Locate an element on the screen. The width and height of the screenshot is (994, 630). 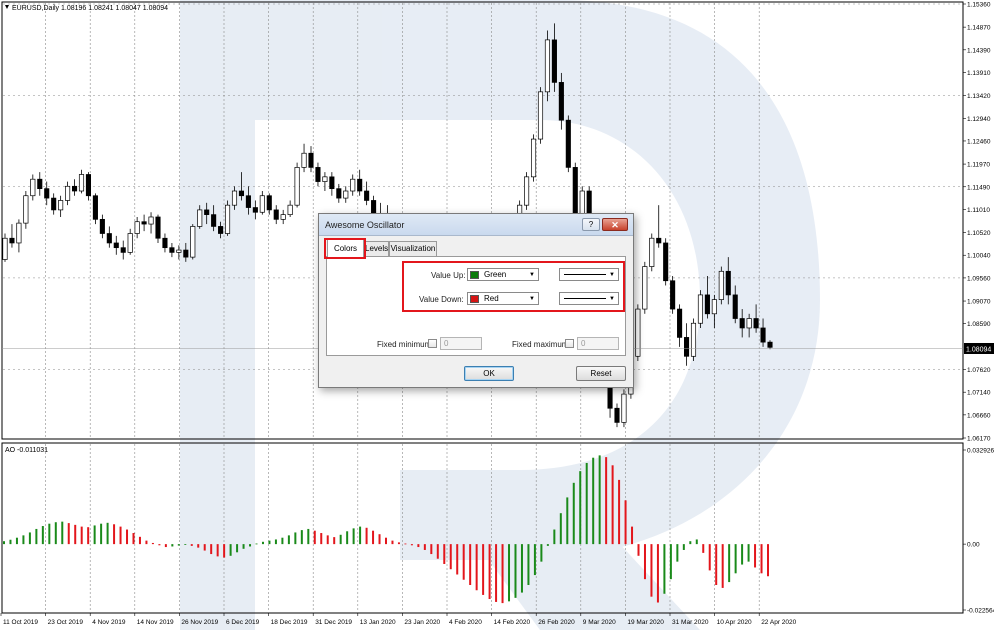
fixed-maximum-input: 0 is located at coordinates (598, 343).